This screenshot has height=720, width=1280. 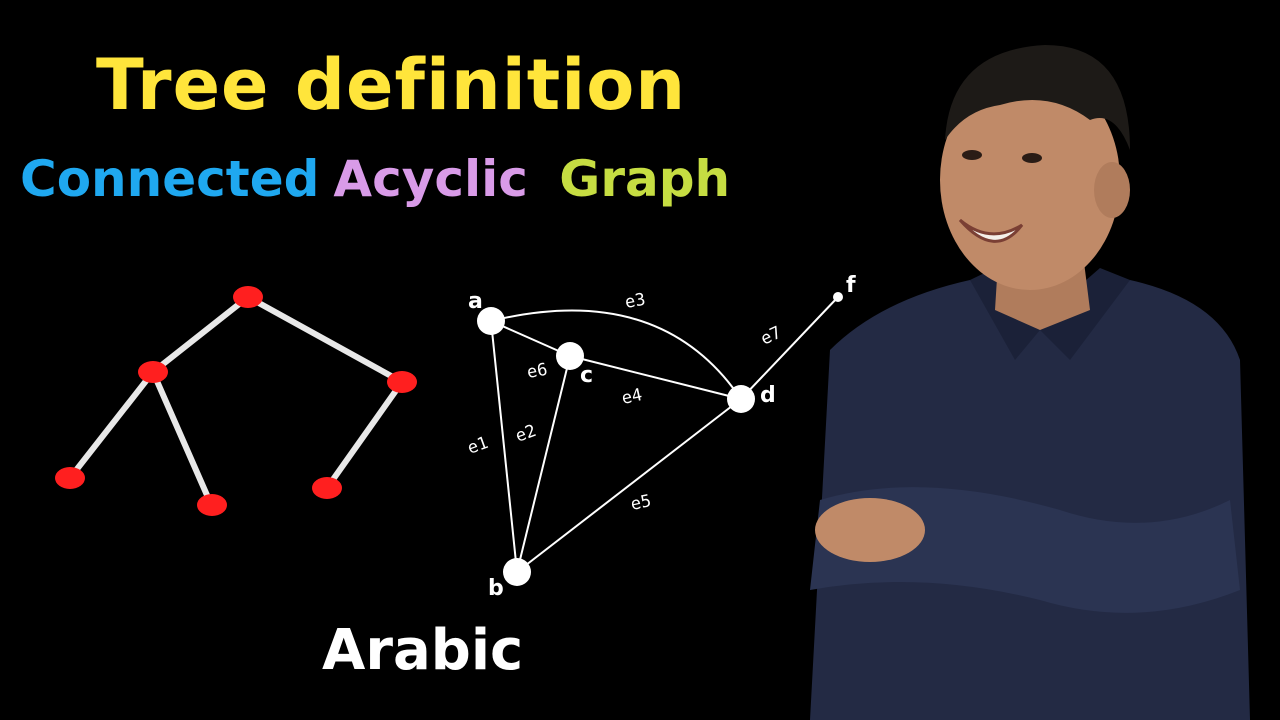 What do you see at coordinates (768, 395) in the screenshot?
I see `graph-node-label-d: d` at bounding box center [768, 395].